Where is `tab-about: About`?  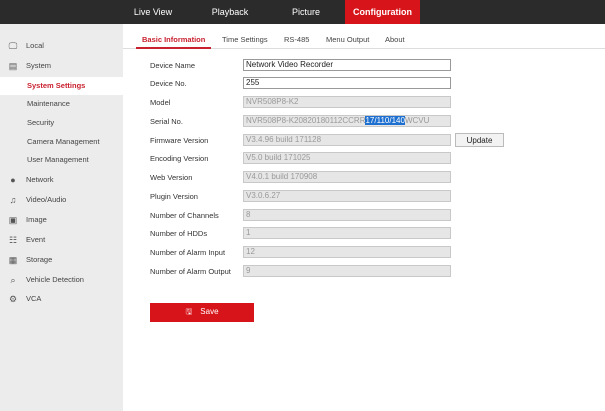 tab-about: About is located at coordinates (395, 36).